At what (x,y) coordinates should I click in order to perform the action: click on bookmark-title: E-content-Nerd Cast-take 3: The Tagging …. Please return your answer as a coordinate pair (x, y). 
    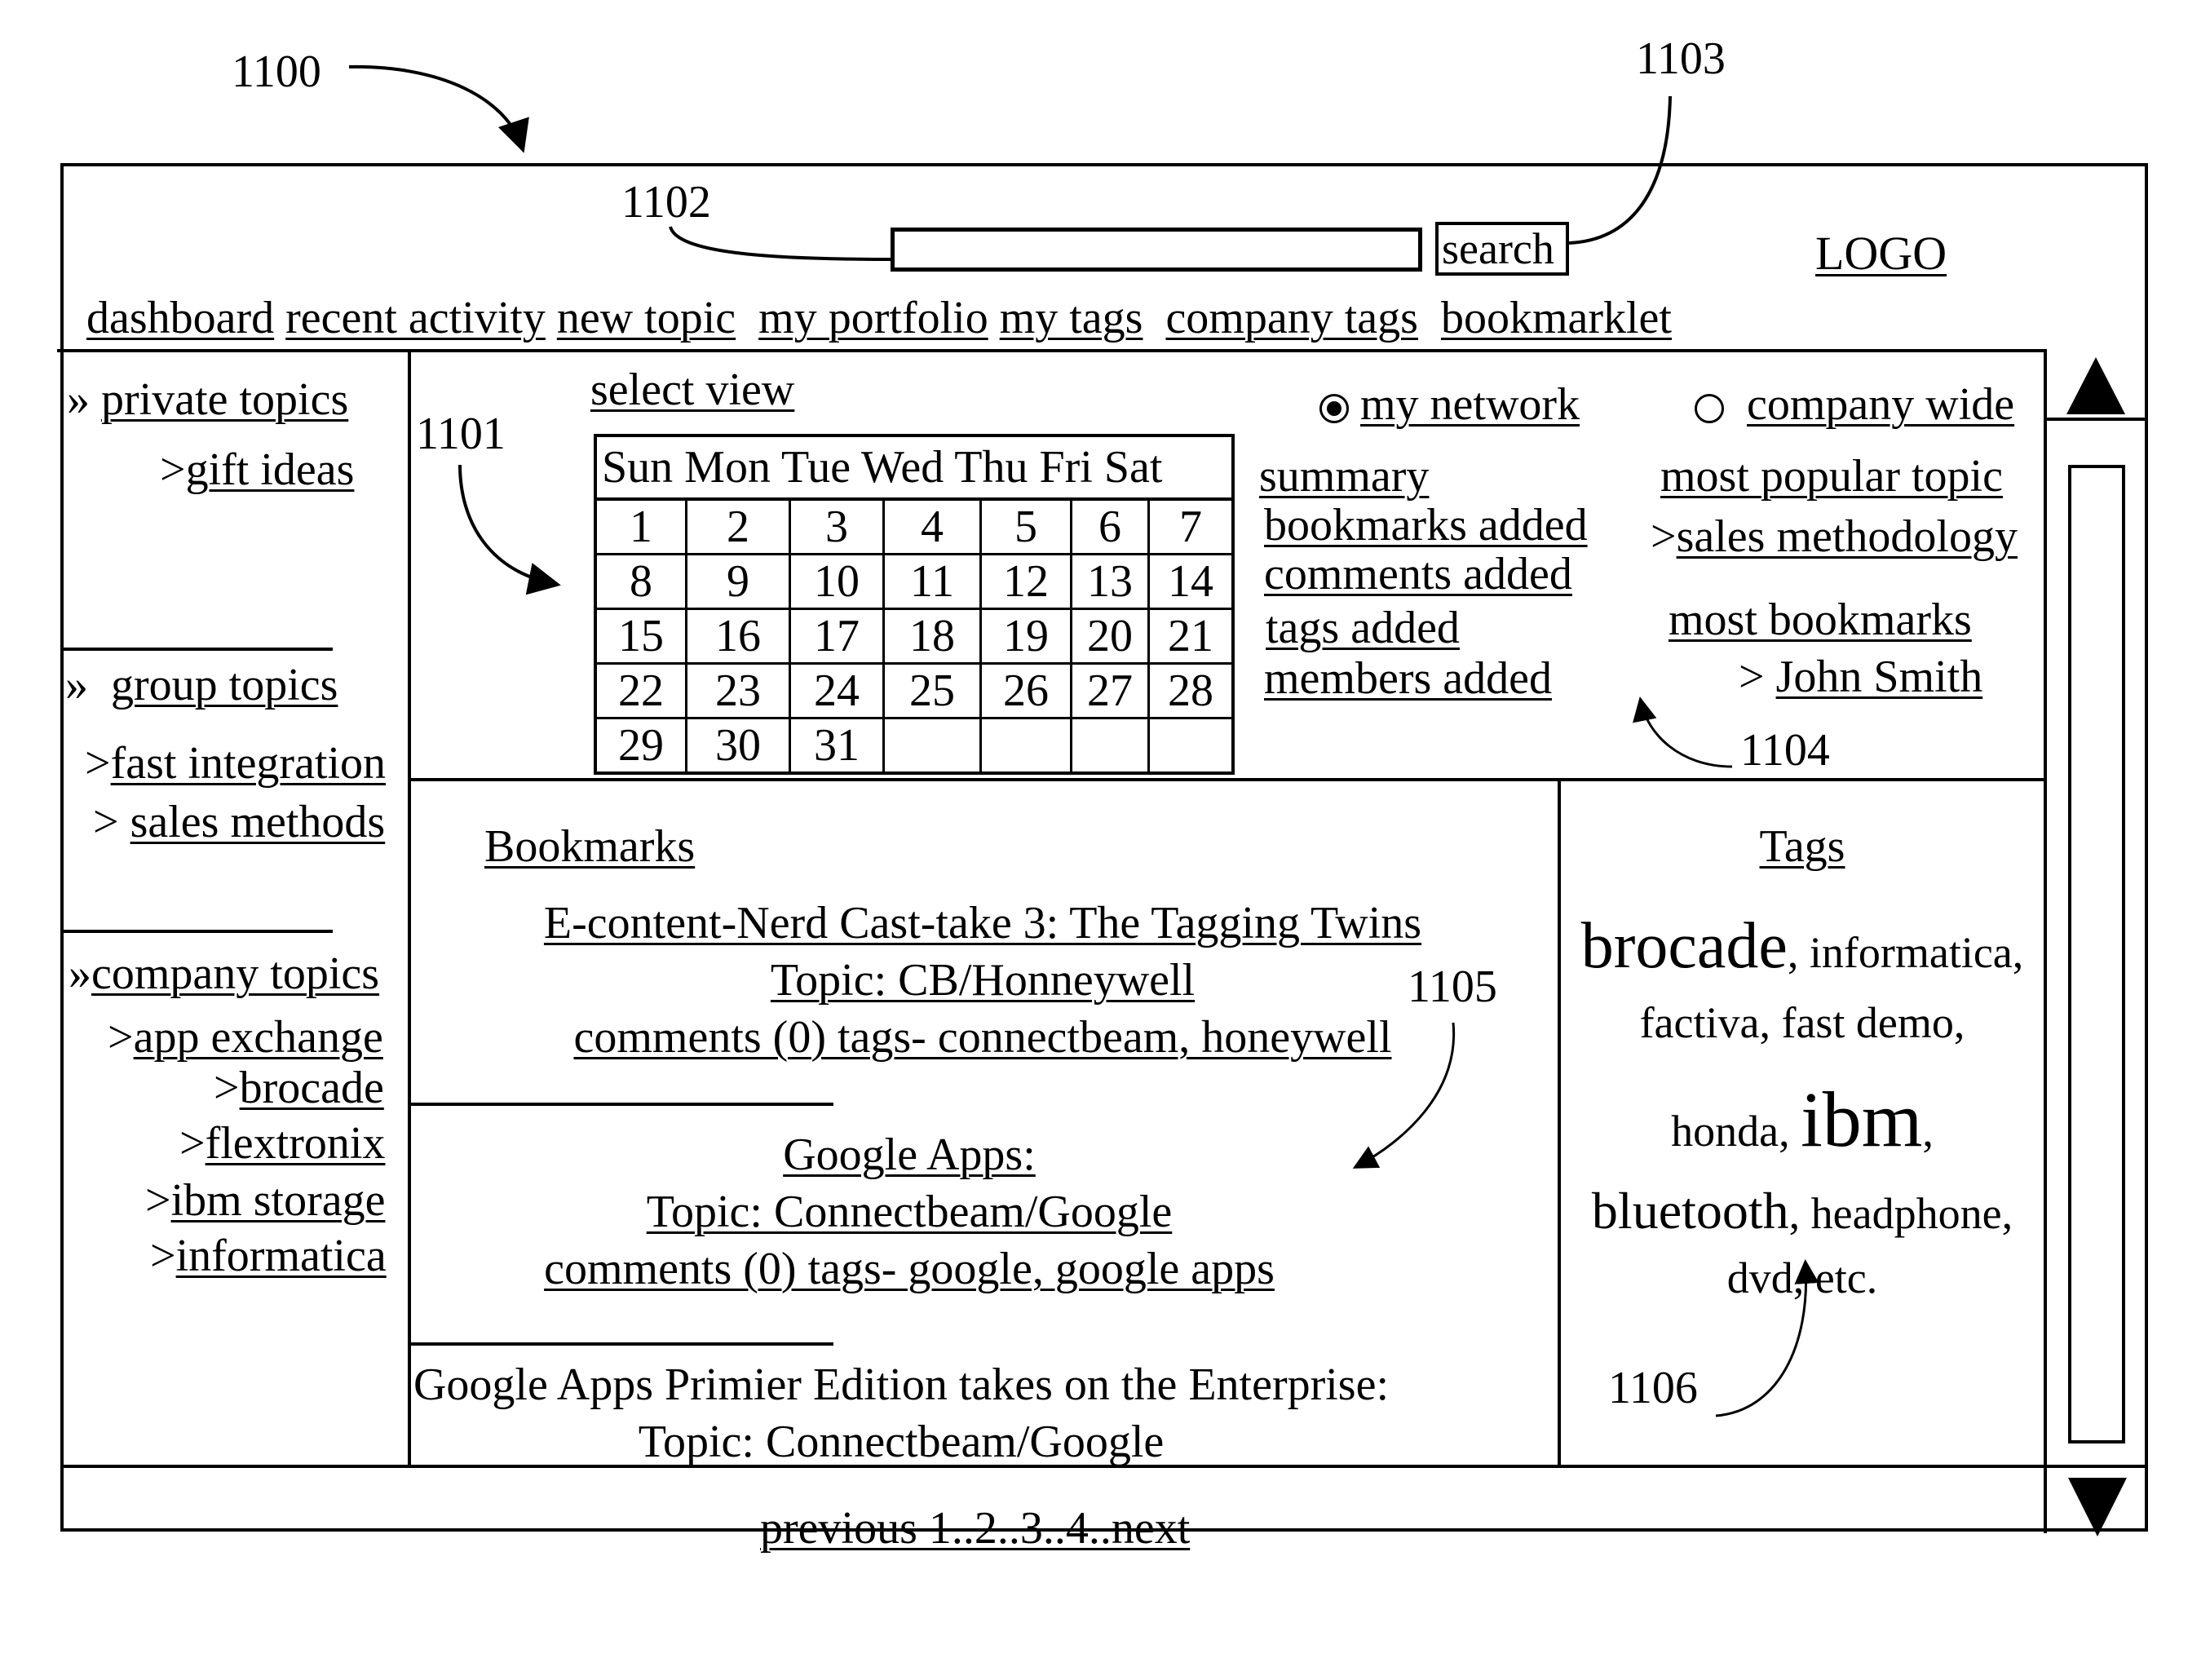
    Looking at the image, I should click on (983, 923).